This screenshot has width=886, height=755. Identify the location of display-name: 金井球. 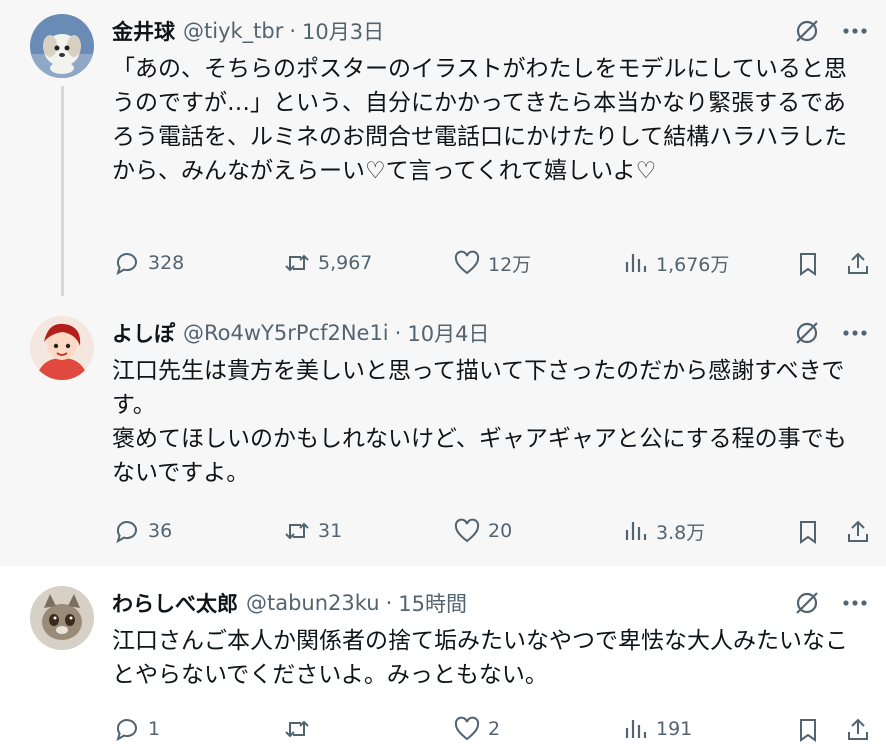
(143, 31).